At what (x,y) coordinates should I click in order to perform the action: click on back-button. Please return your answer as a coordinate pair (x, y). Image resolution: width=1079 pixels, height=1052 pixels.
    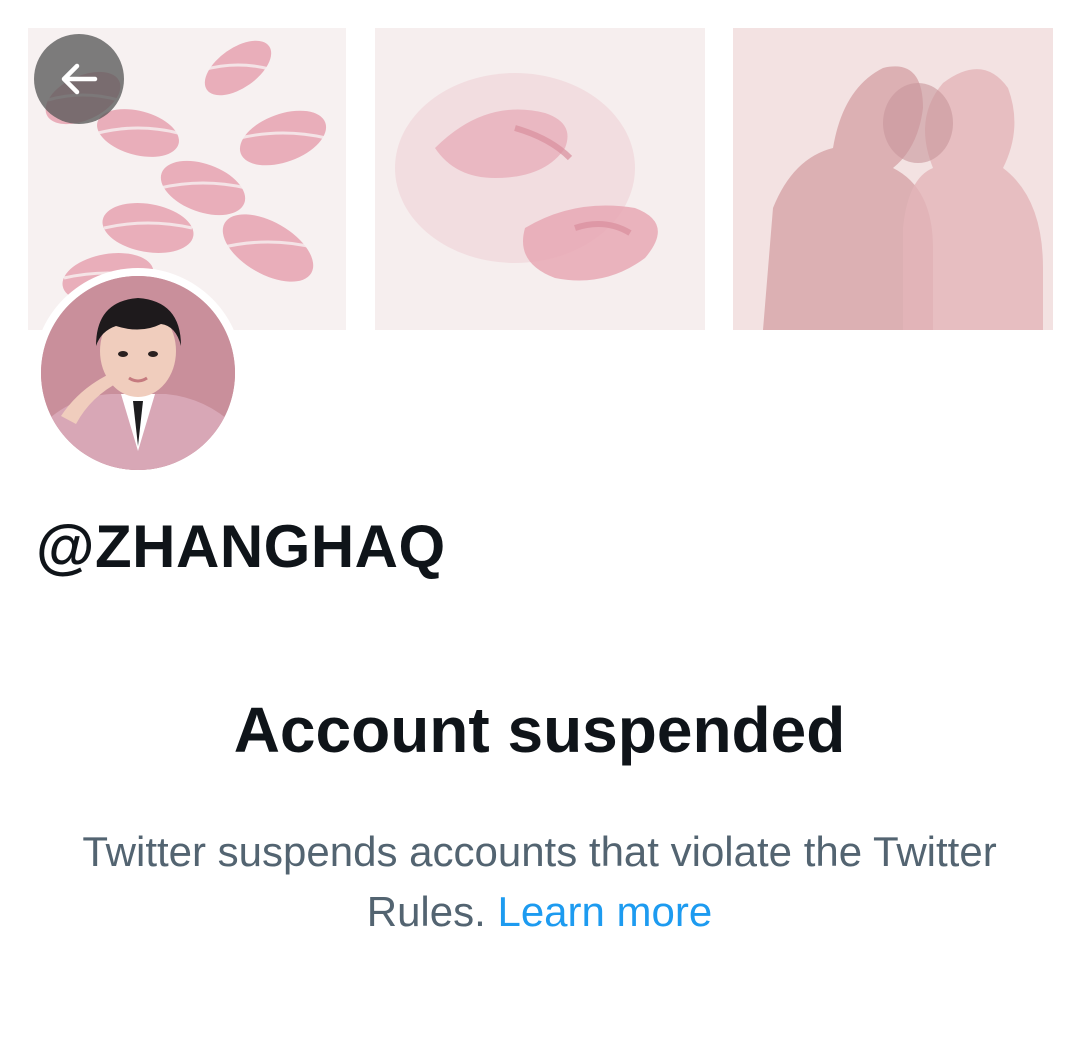
    Looking at the image, I should click on (79, 79).